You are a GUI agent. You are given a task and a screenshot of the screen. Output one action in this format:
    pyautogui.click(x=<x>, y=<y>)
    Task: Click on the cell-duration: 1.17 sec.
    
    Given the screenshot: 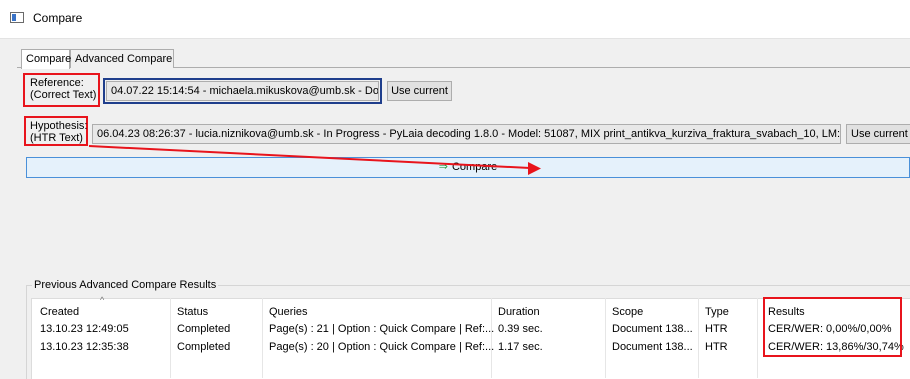 What is the action you would take?
    pyautogui.click(x=520, y=347)
    